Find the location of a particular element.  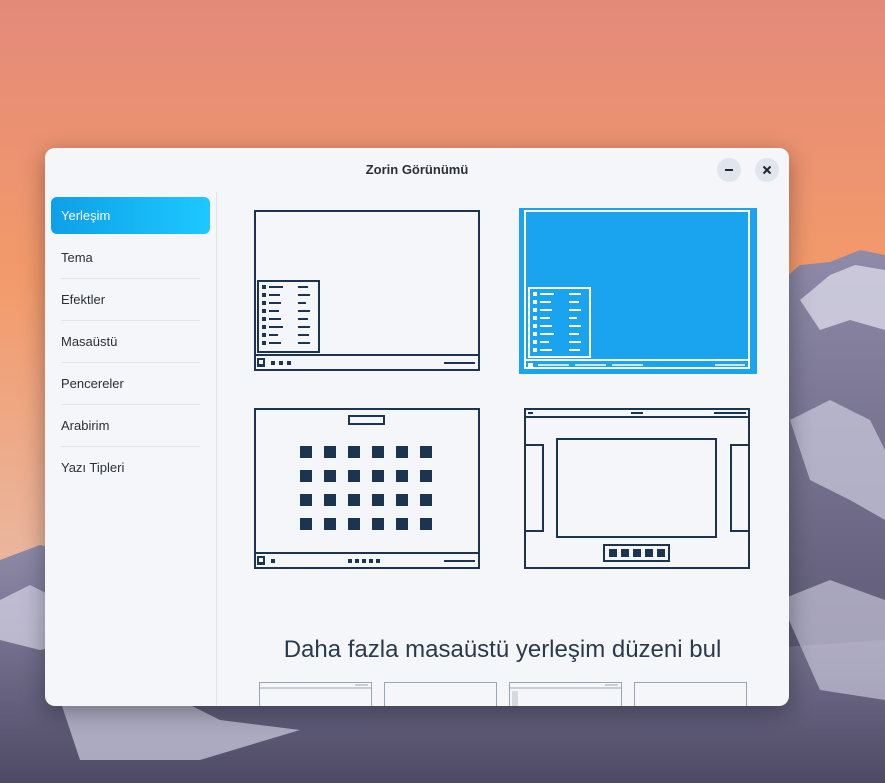

close-icon is located at coordinates (767, 170).